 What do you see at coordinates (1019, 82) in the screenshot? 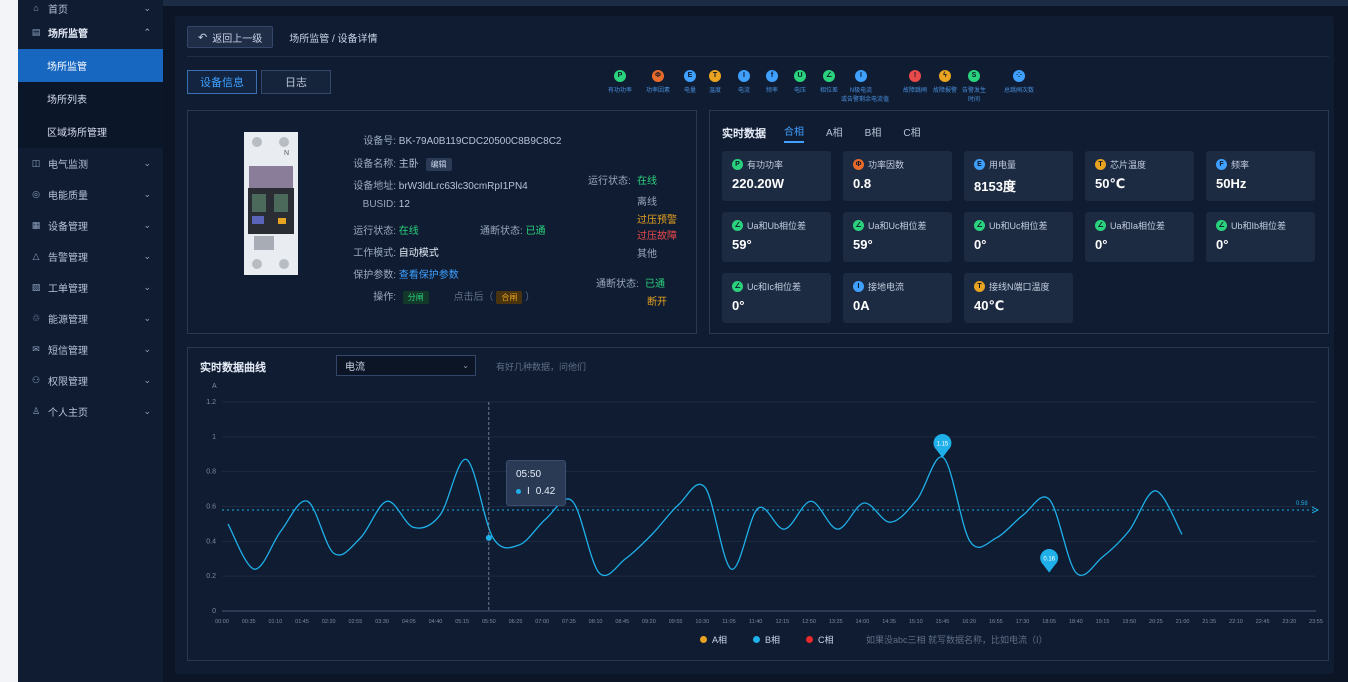
I see `icon-legend-item: ⁘ 总跳闸次数` at bounding box center [1019, 82].